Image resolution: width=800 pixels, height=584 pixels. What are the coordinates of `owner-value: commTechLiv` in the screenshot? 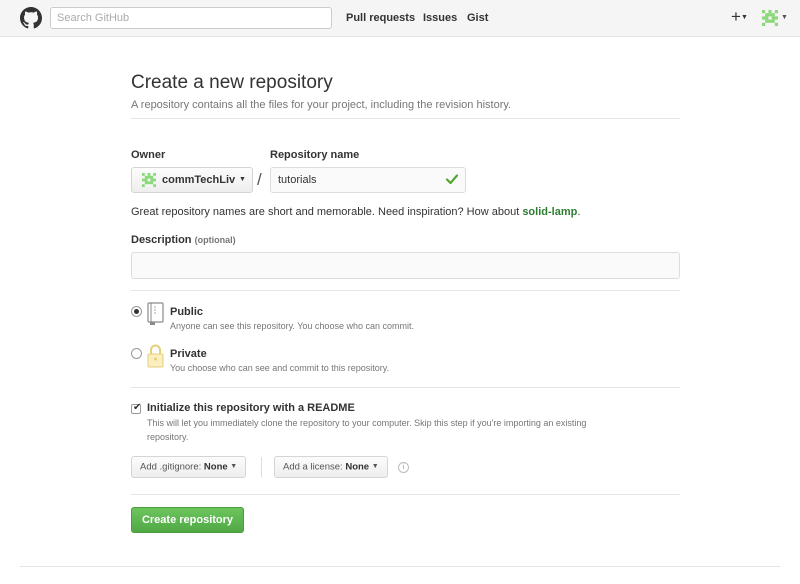 It's located at (199, 180).